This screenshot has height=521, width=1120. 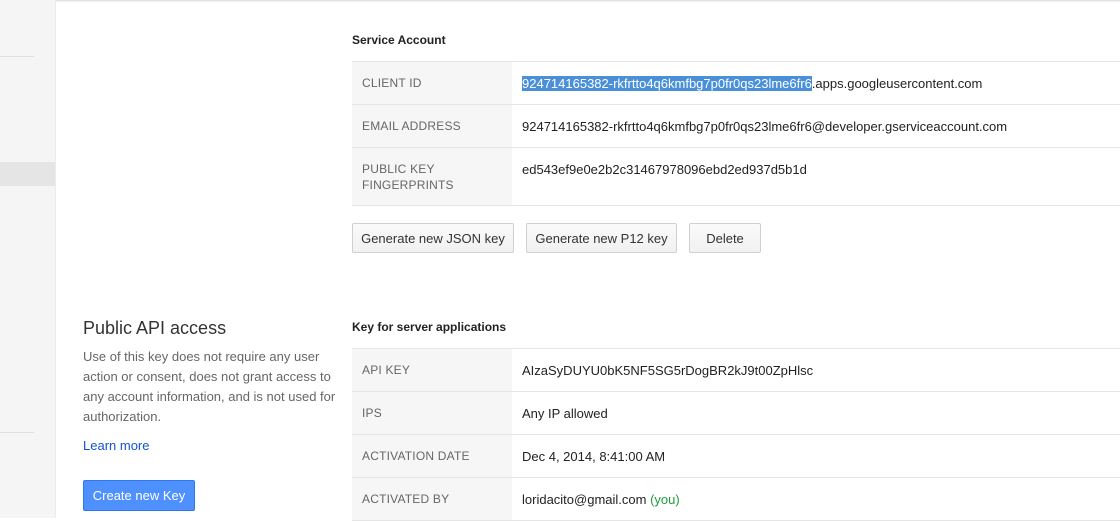 What do you see at coordinates (897, 83) in the screenshot?
I see `client-id-domain: .apps.googleusercontent.com` at bounding box center [897, 83].